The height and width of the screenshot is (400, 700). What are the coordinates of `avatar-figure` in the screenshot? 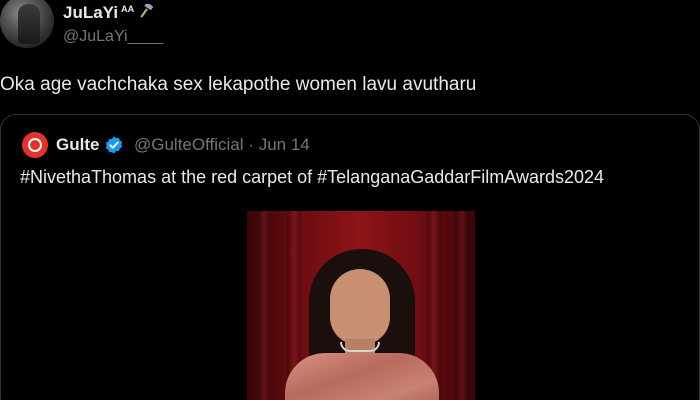 It's located at (29, 24).